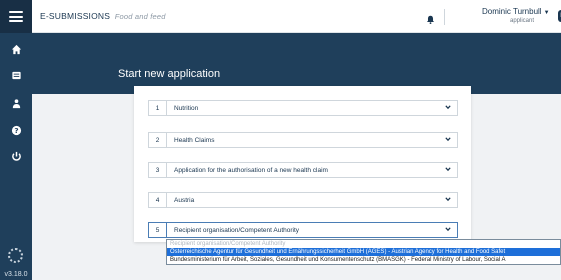  Describe the element at coordinates (158, 140) in the screenshot. I see `step-number: 2` at that location.